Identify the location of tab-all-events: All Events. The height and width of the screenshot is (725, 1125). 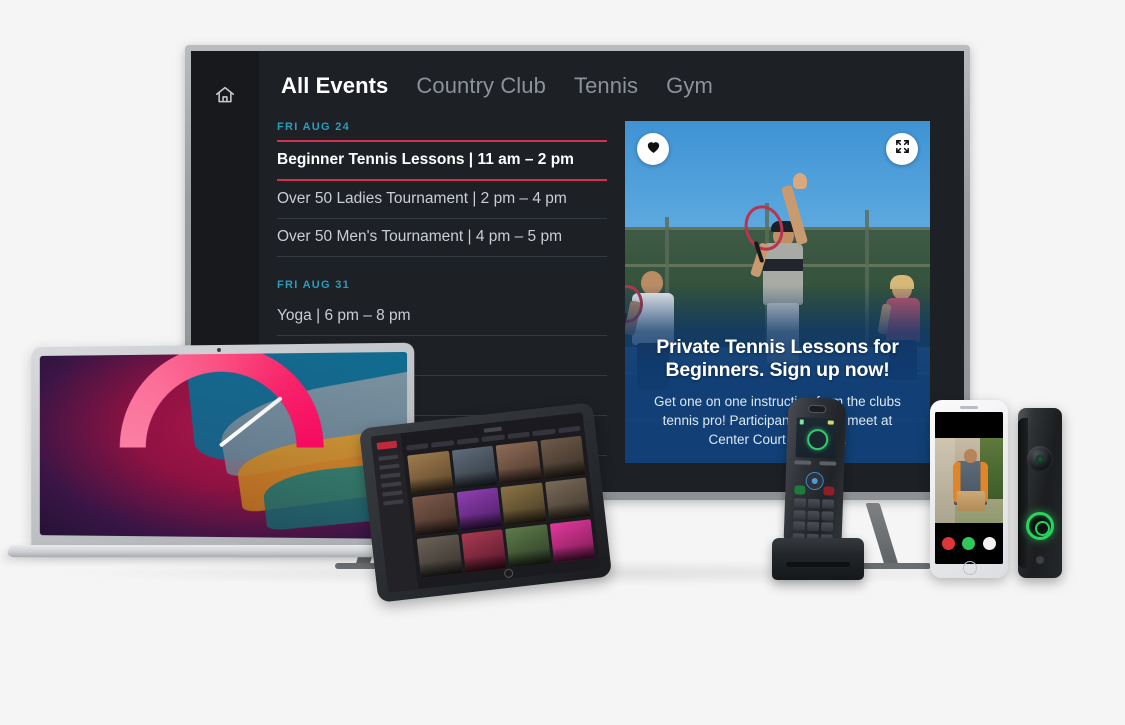
(334, 86).